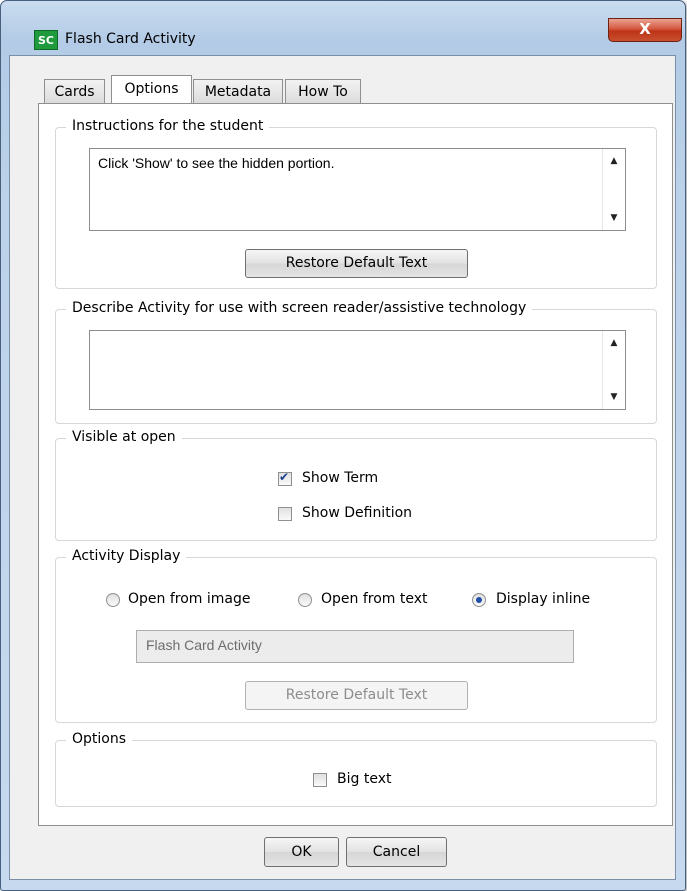 This screenshot has height=891, width=687. Describe the element at coordinates (364, 779) in the screenshot. I see `big-text-label: Big text` at that location.